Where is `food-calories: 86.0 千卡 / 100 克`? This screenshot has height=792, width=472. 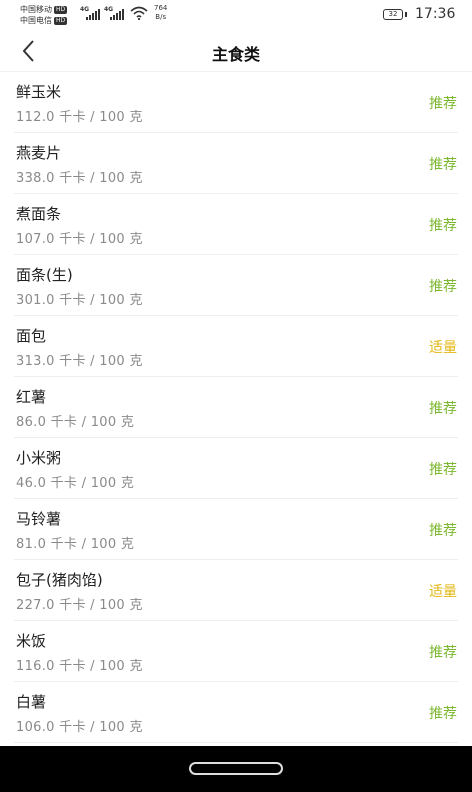 food-calories: 86.0 千卡 / 100 克 is located at coordinates (75, 422).